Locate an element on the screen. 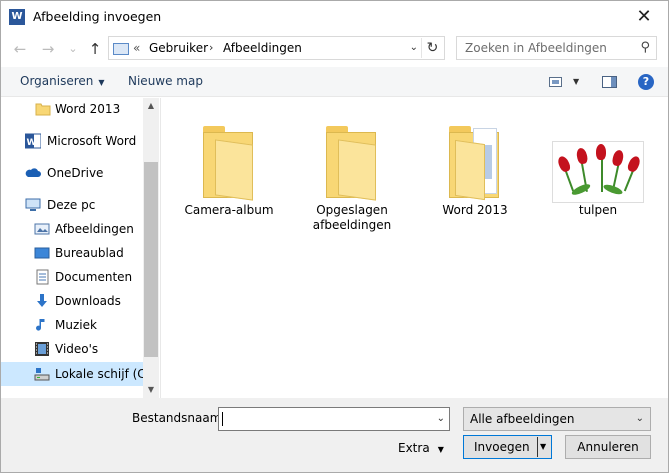 The width and height of the screenshot is (669, 473). scroll-down-icon: ▼ is located at coordinates (151, 390).